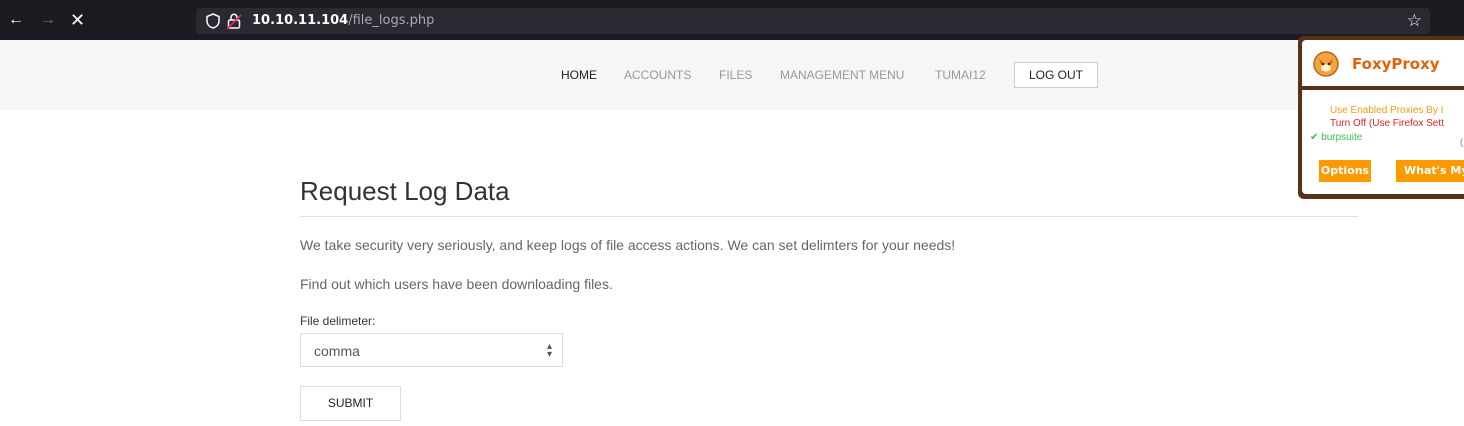 This screenshot has width=1464, height=426. What do you see at coordinates (1430, 171) in the screenshot?
I see `foxyproxy-whats-my-ip-button: What's My` at bounding box center [1430, 171].